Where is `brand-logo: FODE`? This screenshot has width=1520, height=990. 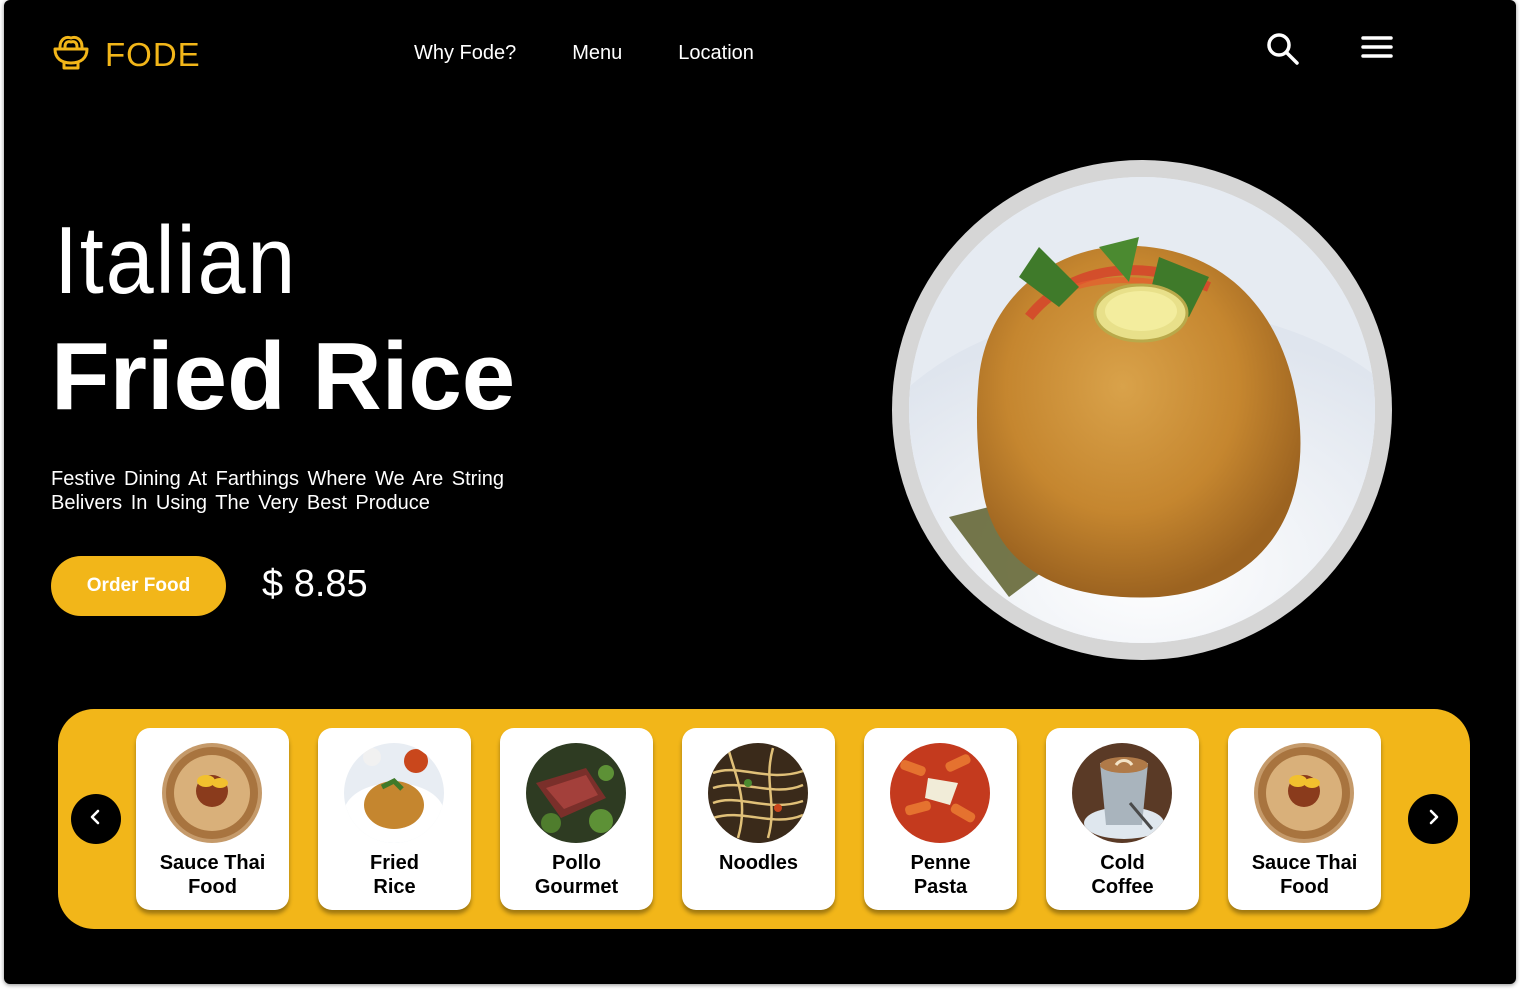 brand-logo: FODE is located at coordinates (126, 54).